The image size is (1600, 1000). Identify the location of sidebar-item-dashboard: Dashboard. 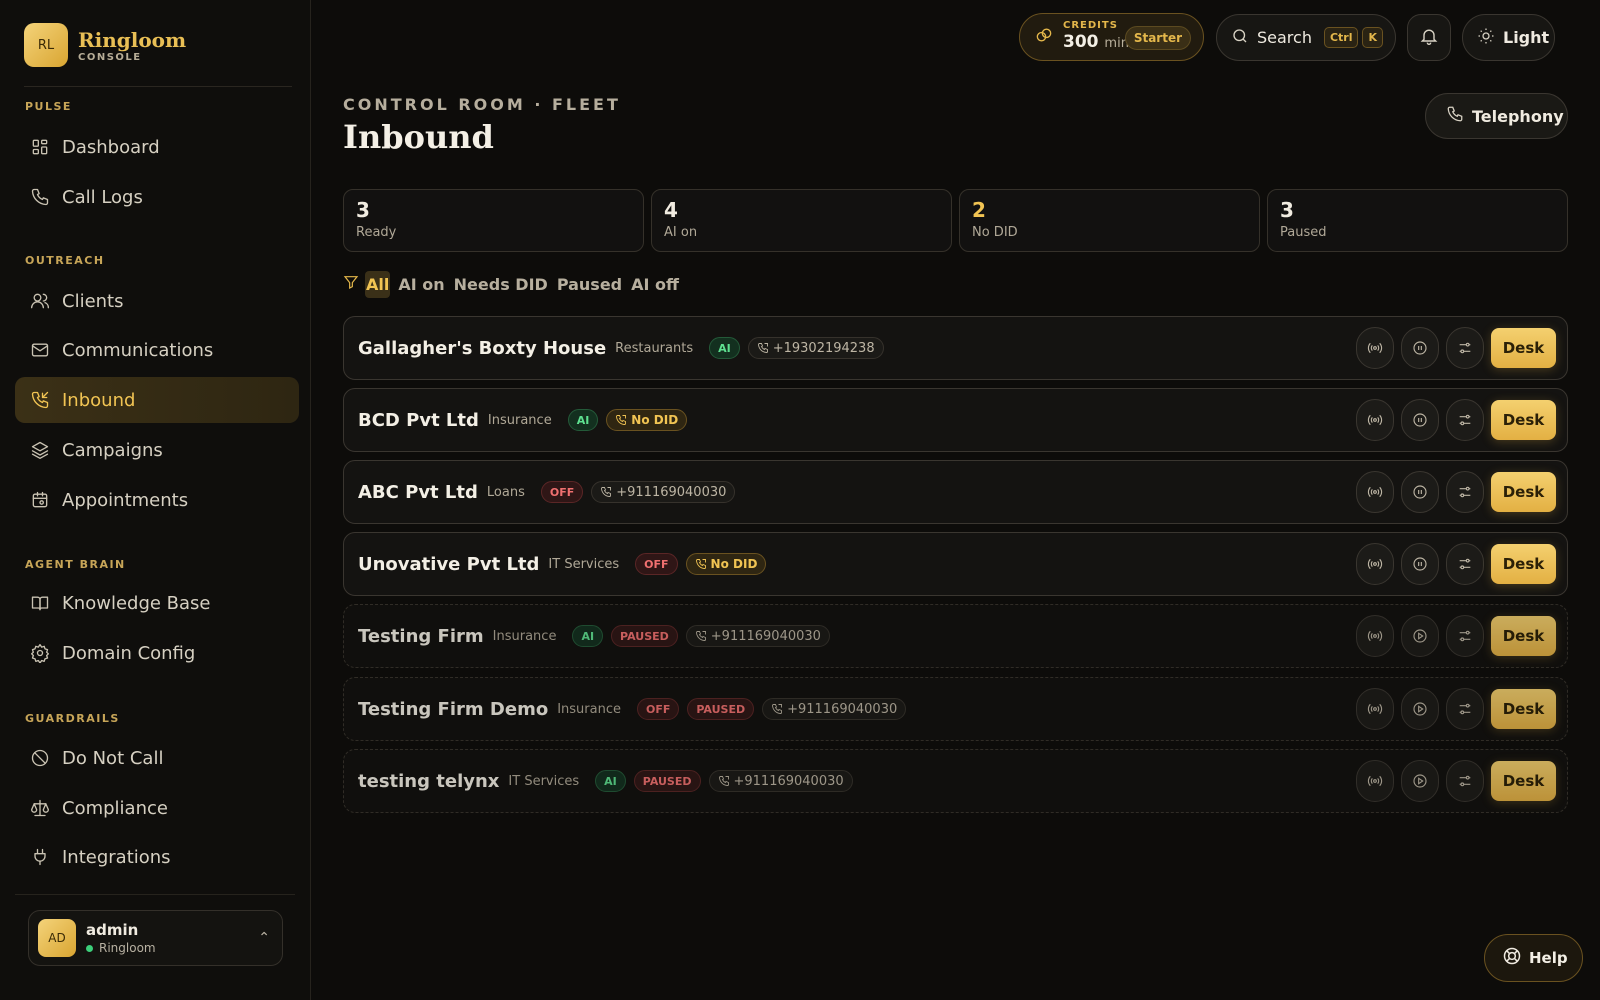
(157, 147).